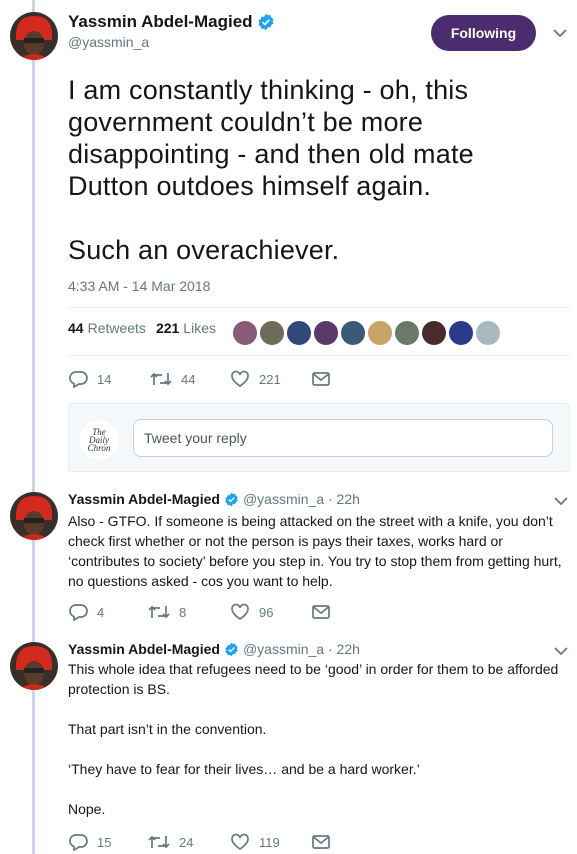 Image resolution: width=577 pixels, height=854 pixels. Describe the element at coordinates (147, 328) in the screenshot. I see `engagement-stats: 44 Retweets 221 Likes` at that location.